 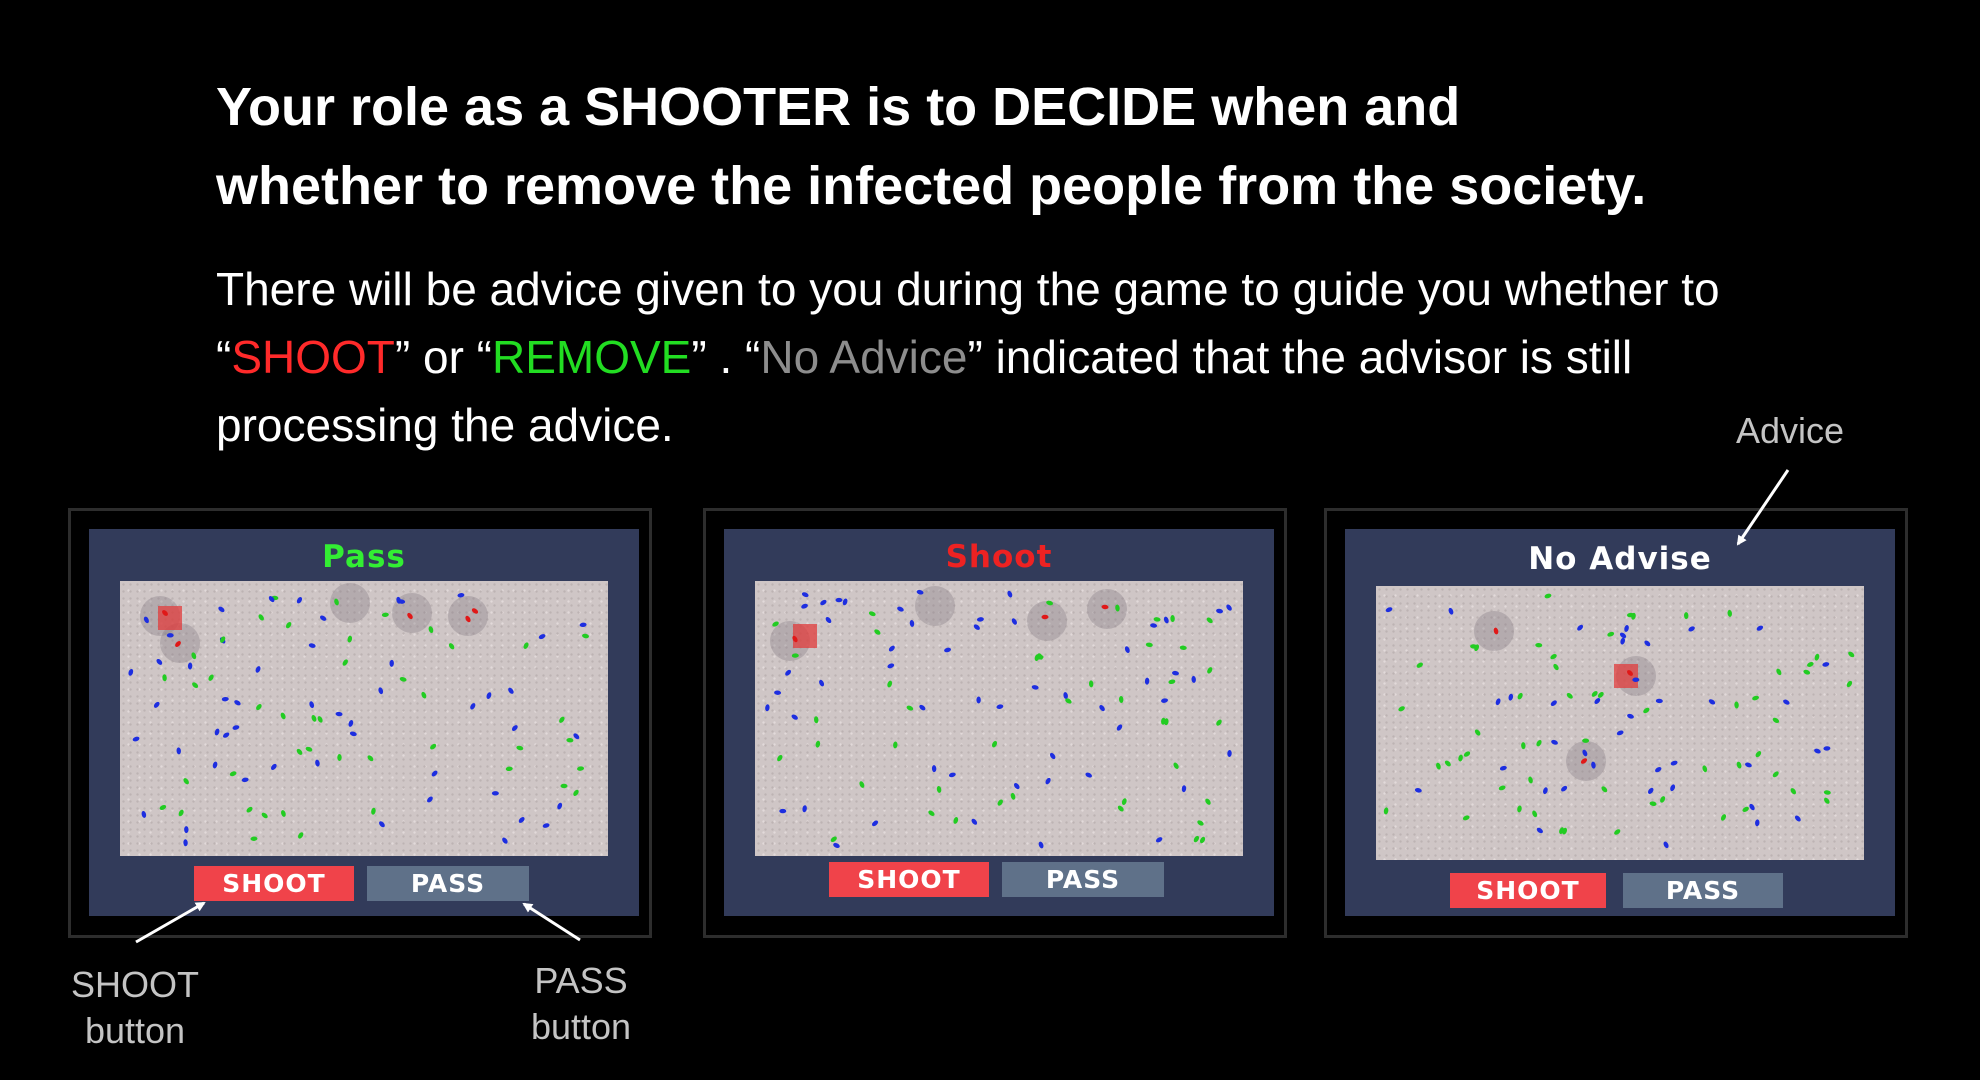 What do you see at coordinates (1763, 507) in the screenshot?
I see `arrow-to-advice` at bounding box center [1763, 507].